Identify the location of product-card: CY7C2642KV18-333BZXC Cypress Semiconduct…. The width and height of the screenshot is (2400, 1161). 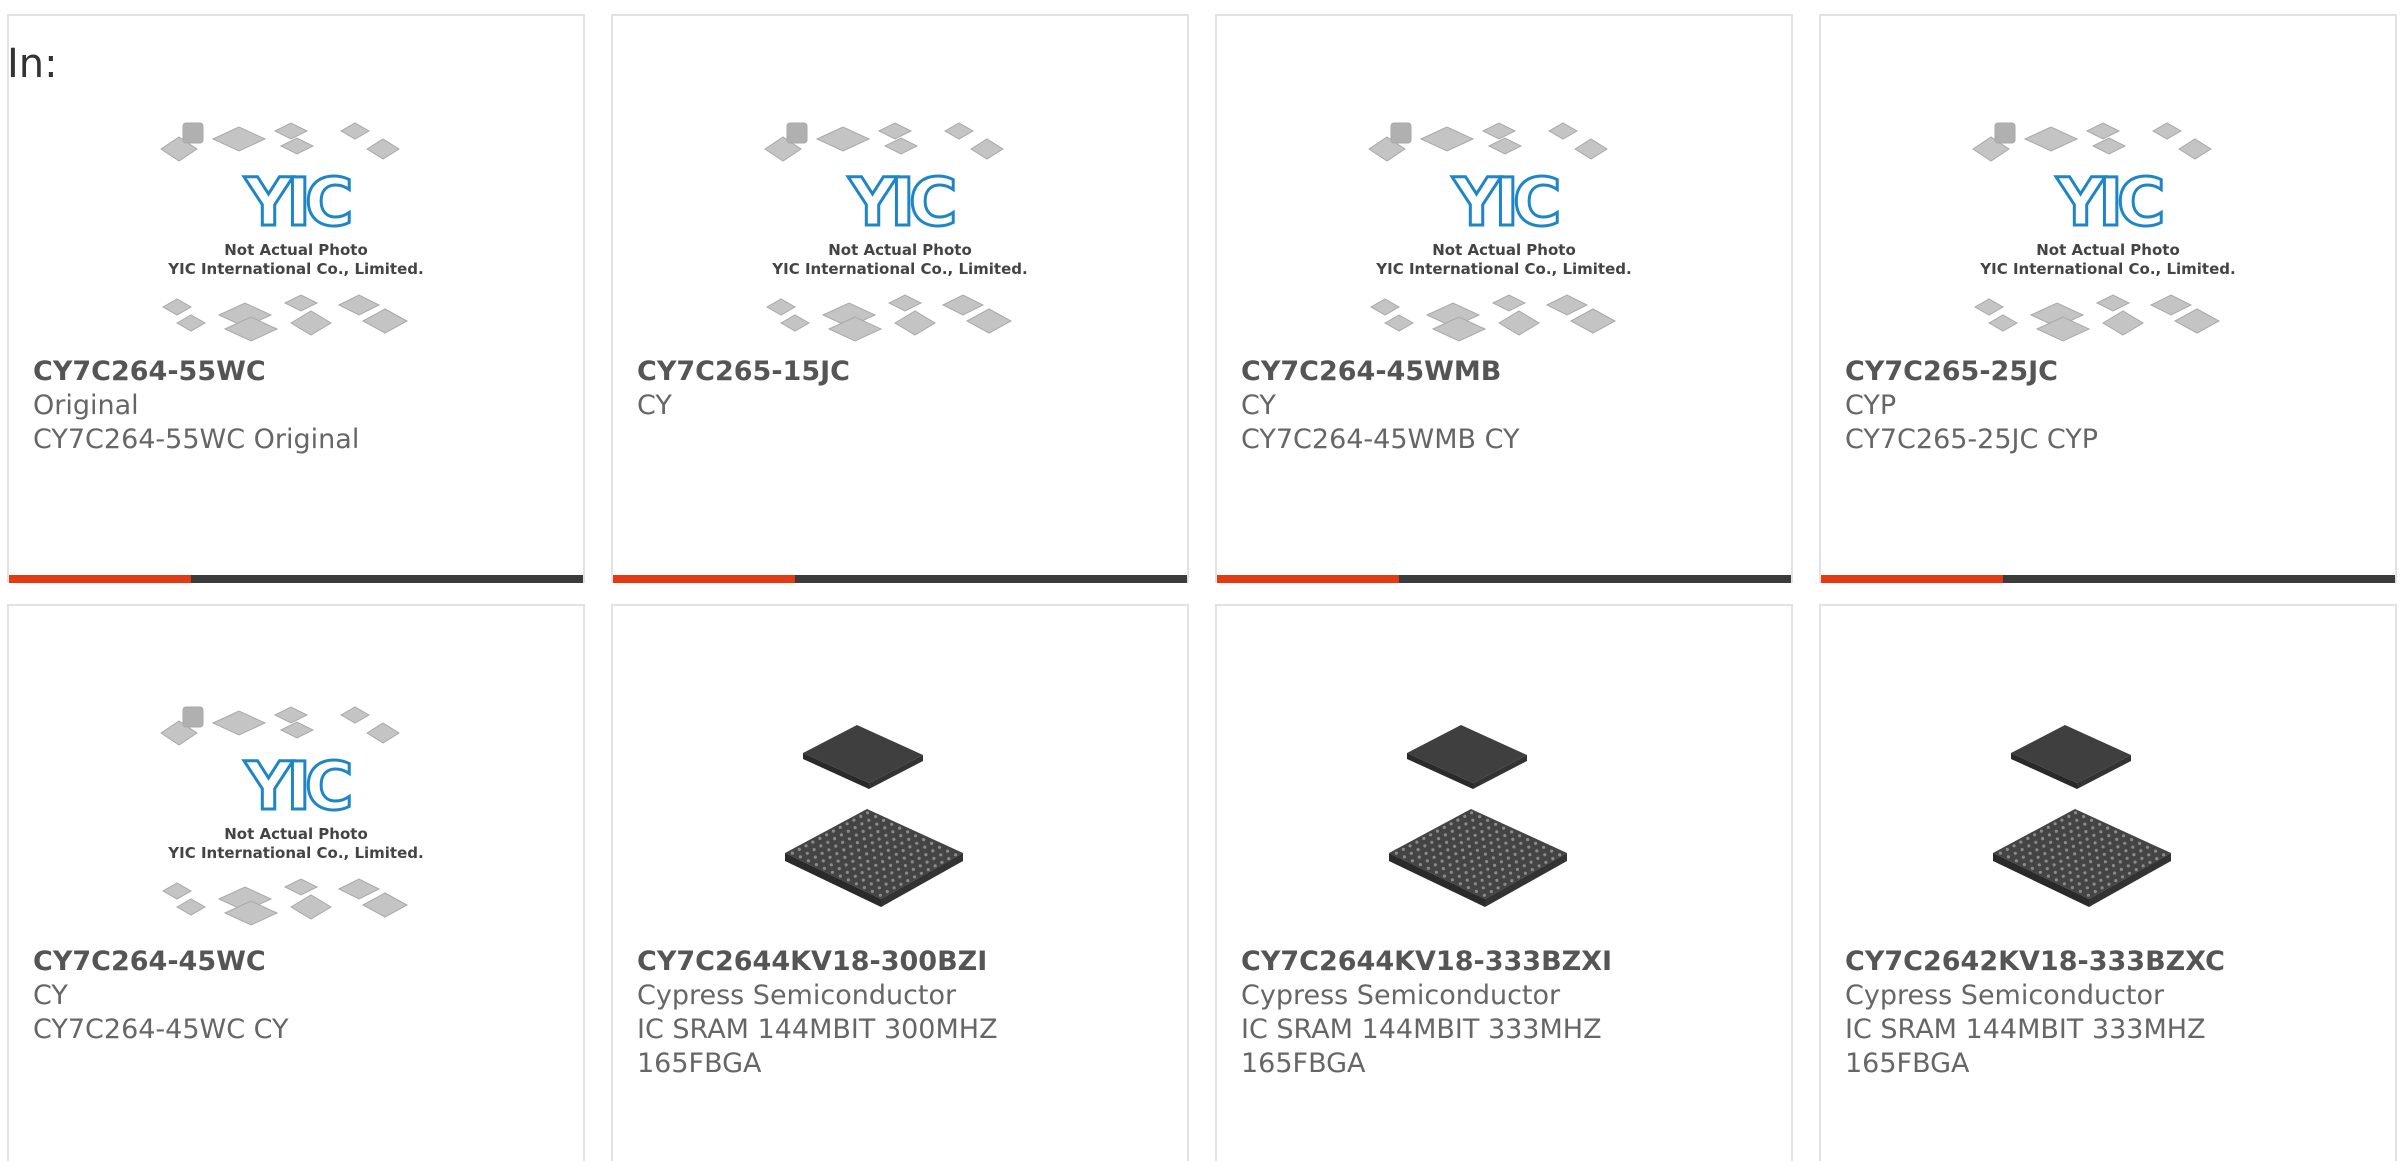
(2108, 882).